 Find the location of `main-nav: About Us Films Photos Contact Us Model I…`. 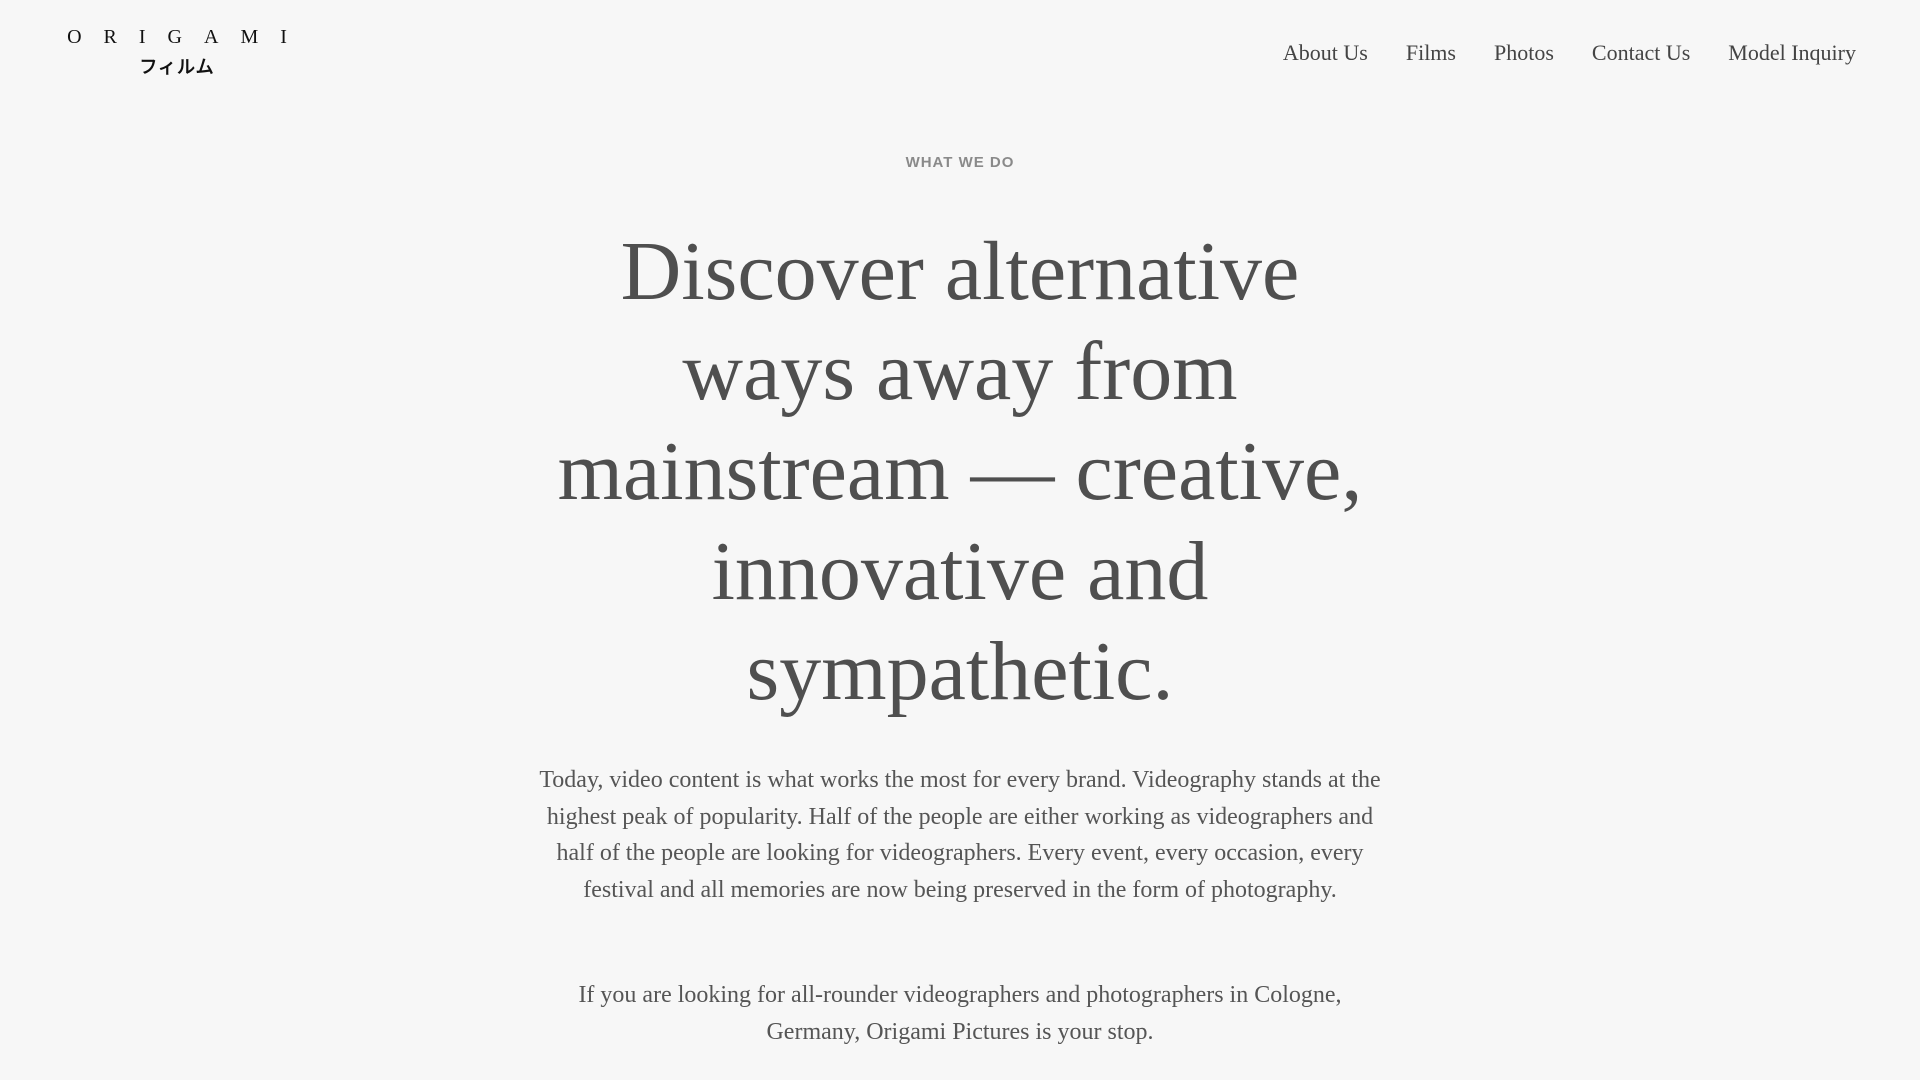

main-nav: About Us Films Photos Contact Us Model I… is located at coordinates (1569, 53).